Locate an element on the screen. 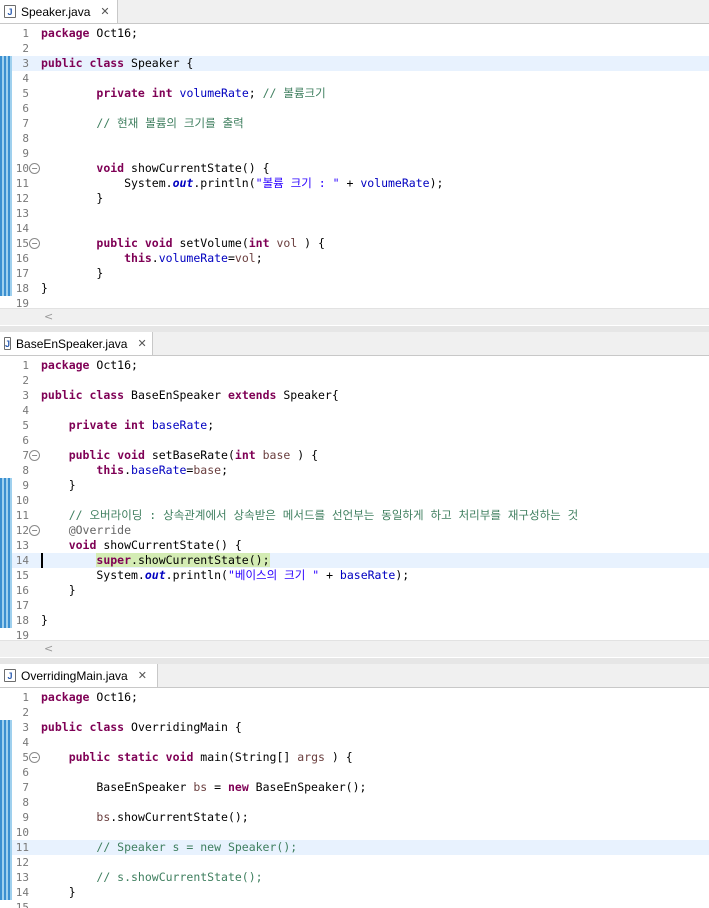  code-line: 10− void showCurrentState() { is located at coordinates (354, 168).